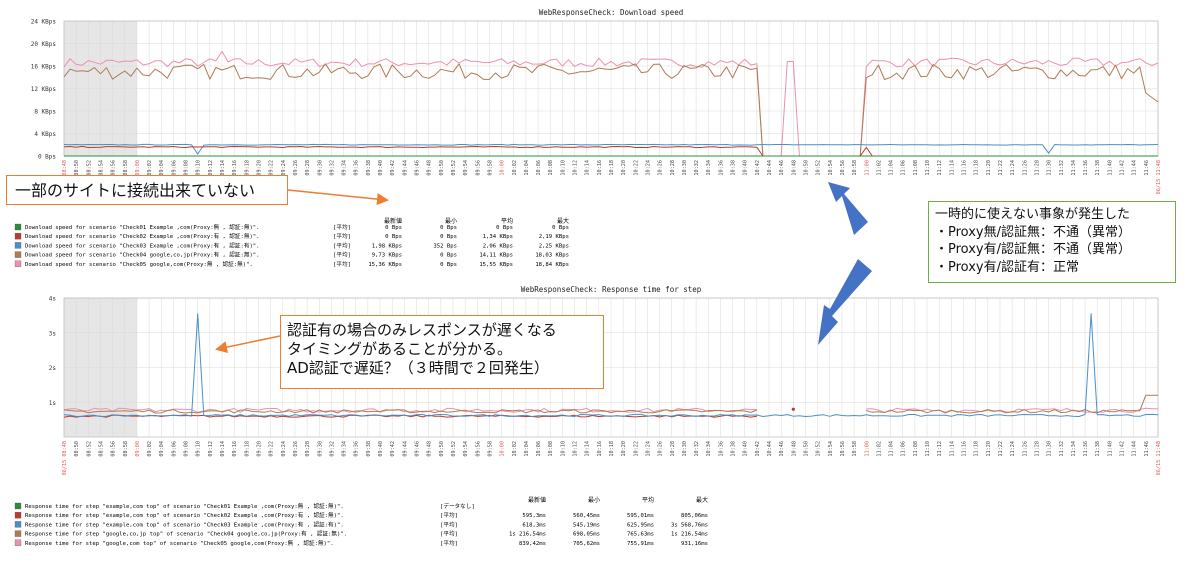  What do you see at coordinates (162, 449) in the screenshot?
I see `x-tick-label: 09:04` at bounding box center [162, 449].